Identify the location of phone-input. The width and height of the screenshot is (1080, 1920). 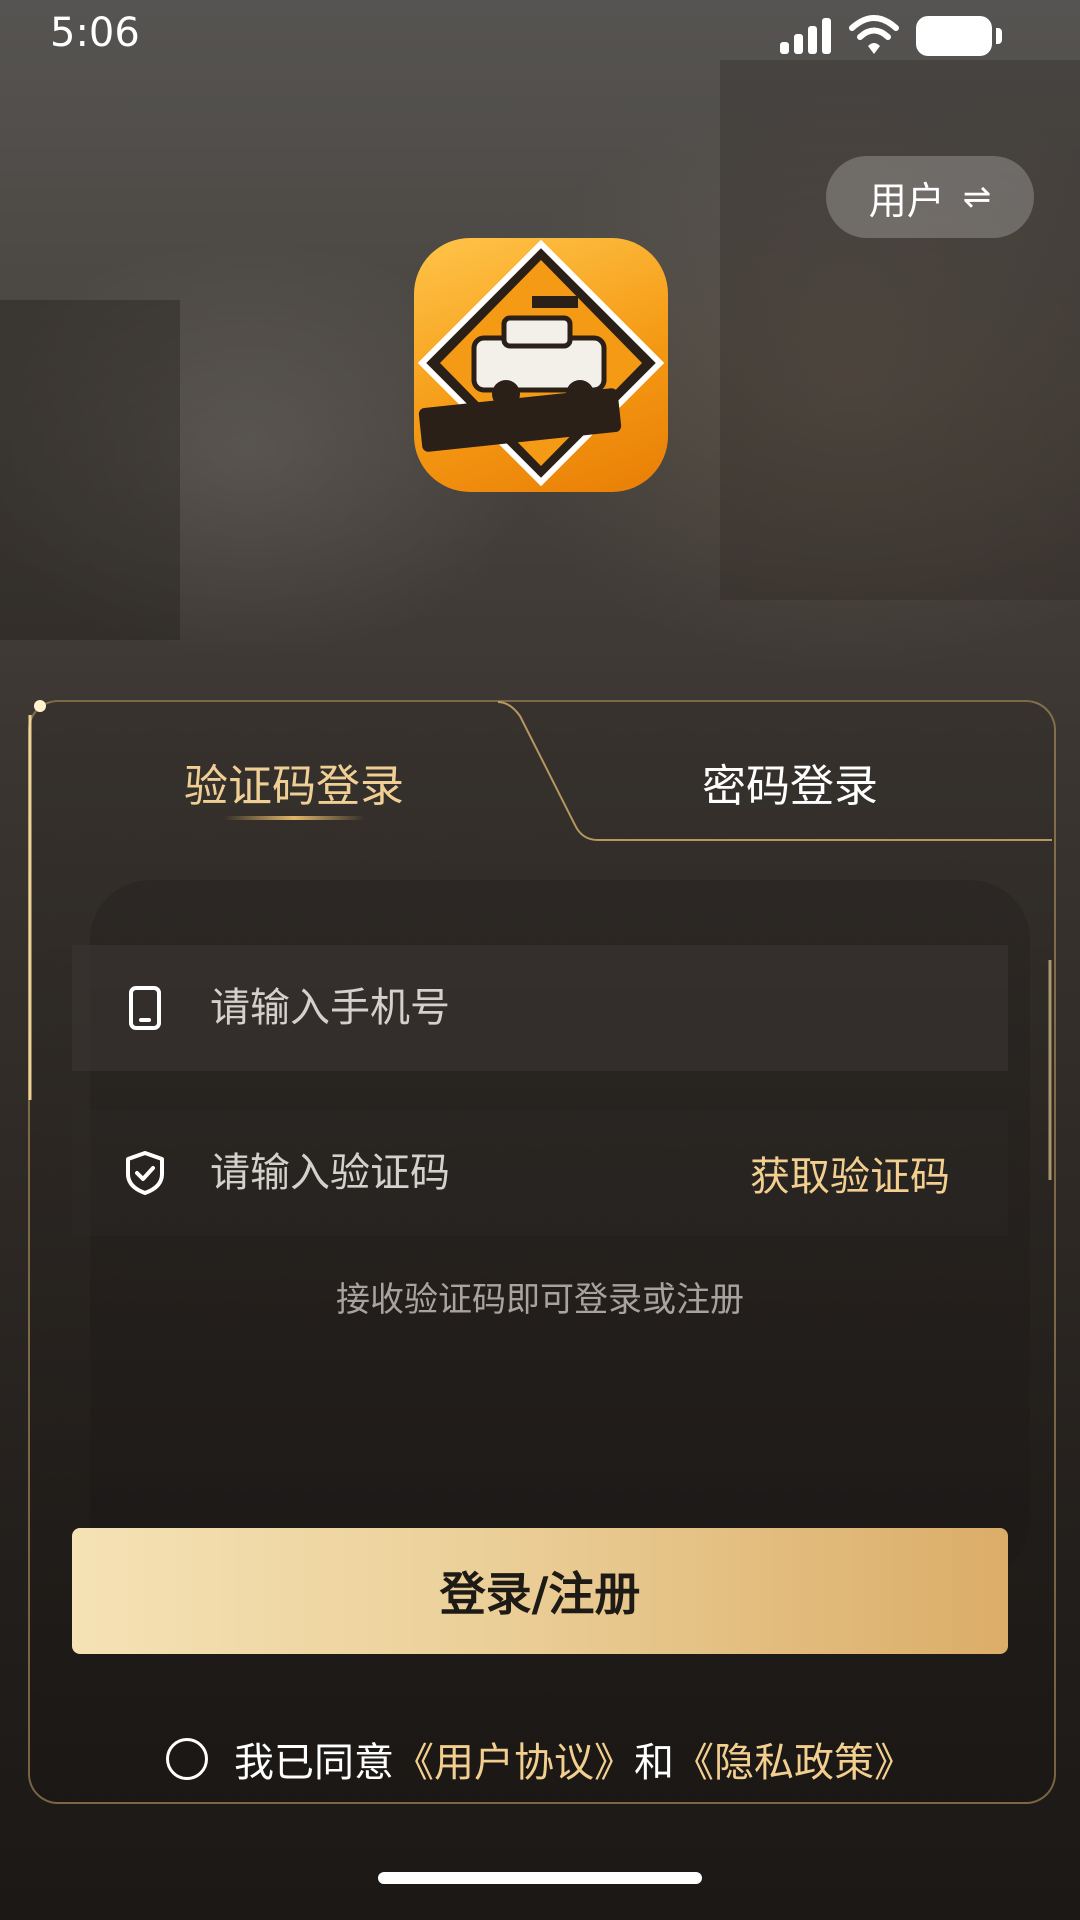
(608, 1008).